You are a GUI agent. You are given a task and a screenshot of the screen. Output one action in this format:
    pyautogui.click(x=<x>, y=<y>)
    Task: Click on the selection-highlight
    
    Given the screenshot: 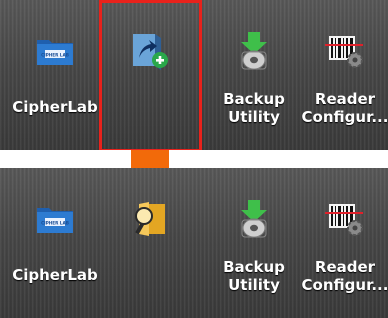 What is the action you would take?
    pyautogui.click(x=150, y=75)
    